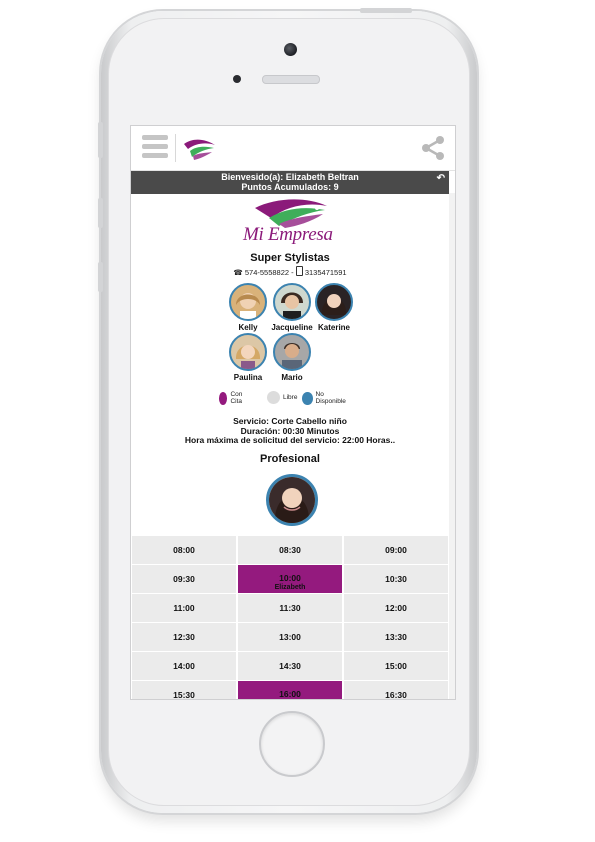 The height and width of the screenshot is (842, 595). What do you see at coordinates (282, 397) in the screenshot?
I see `legend-item-libre: Libre` at bounding box center [282, 397].